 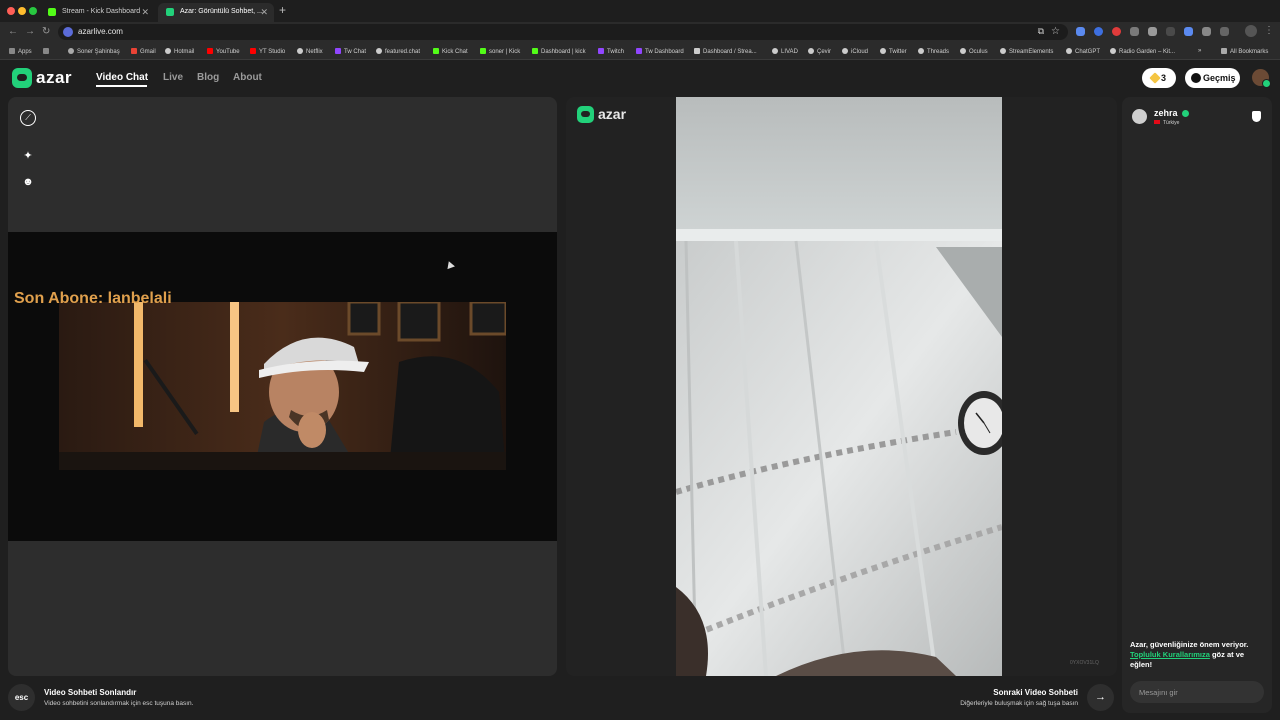 I want to click on bookmark-item: Netflix, so click(x=310, y=51).